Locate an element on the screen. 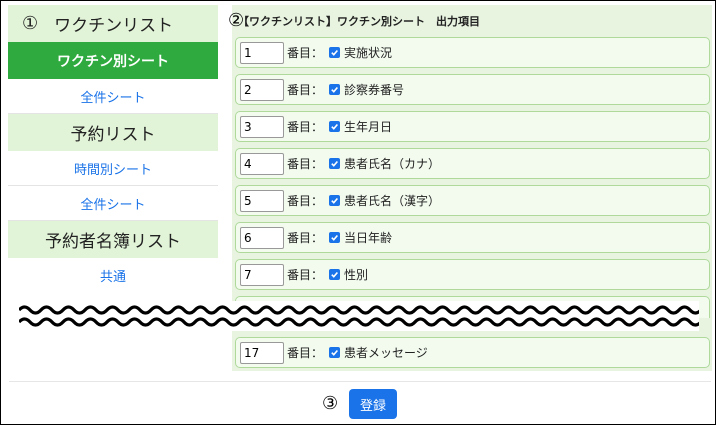 The width and height of the screenshot is (716, 425). output-item-row: 番目： 患者氏名（漢字） is located at coordinates (472, 200).